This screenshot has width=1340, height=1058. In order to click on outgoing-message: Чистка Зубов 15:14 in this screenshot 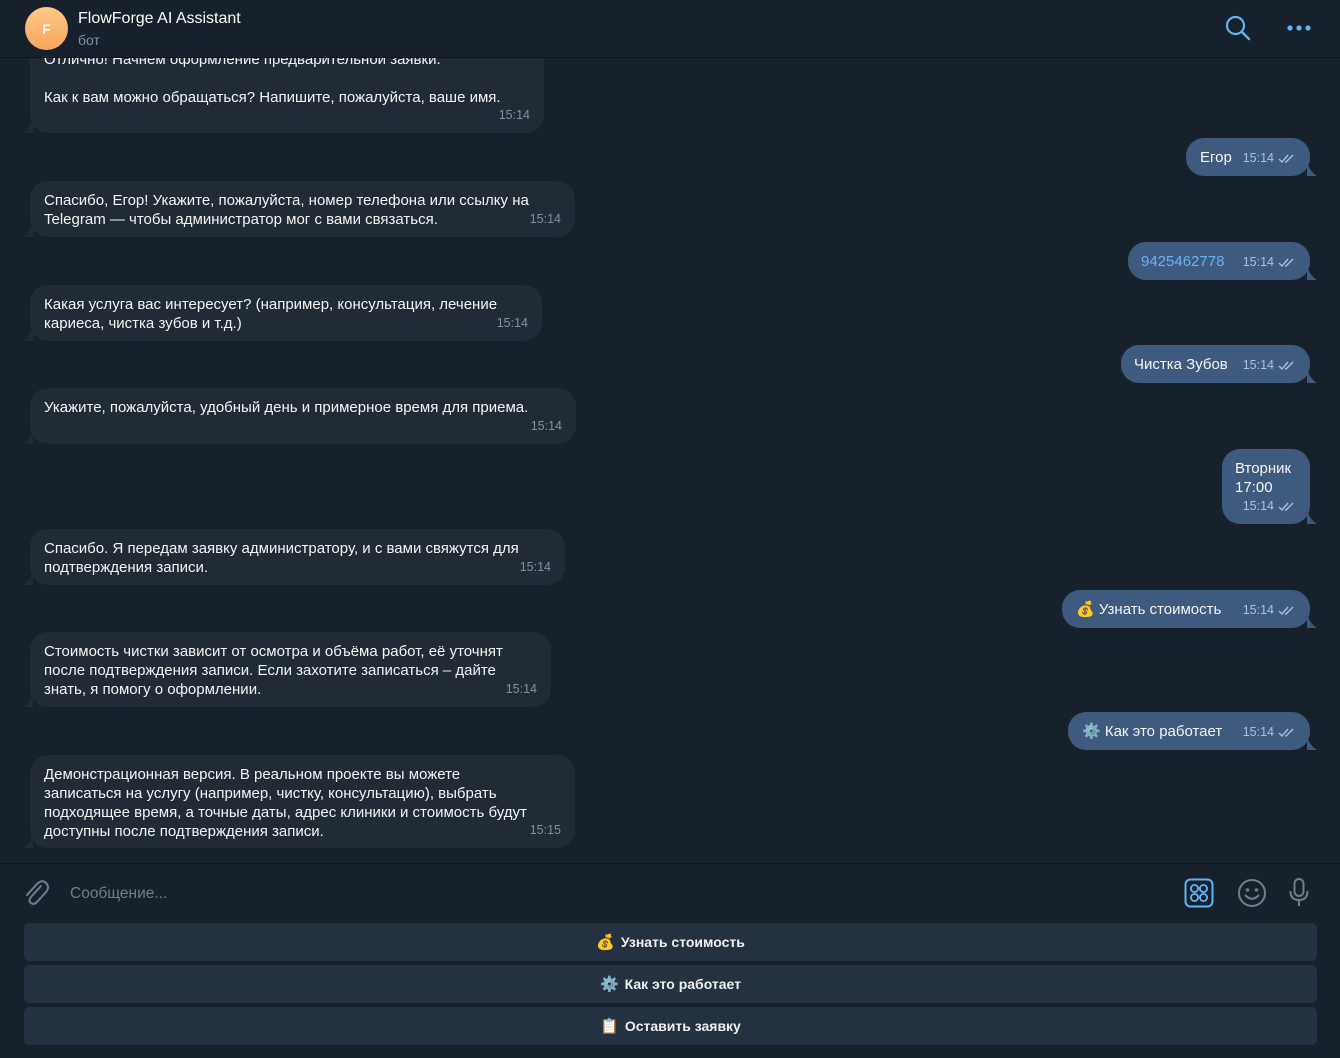, I will do `click(1219, 364)`.